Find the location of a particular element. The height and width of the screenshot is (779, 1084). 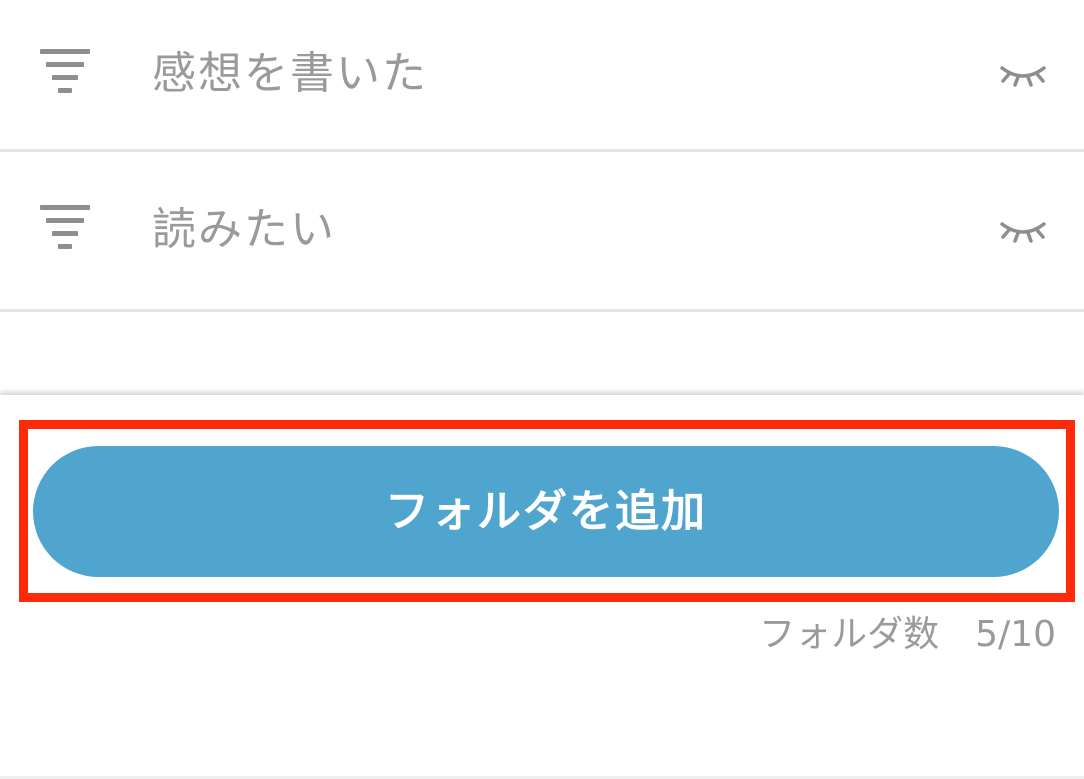

folder-name: 感想を書いた is located at coordinates (290, 73).